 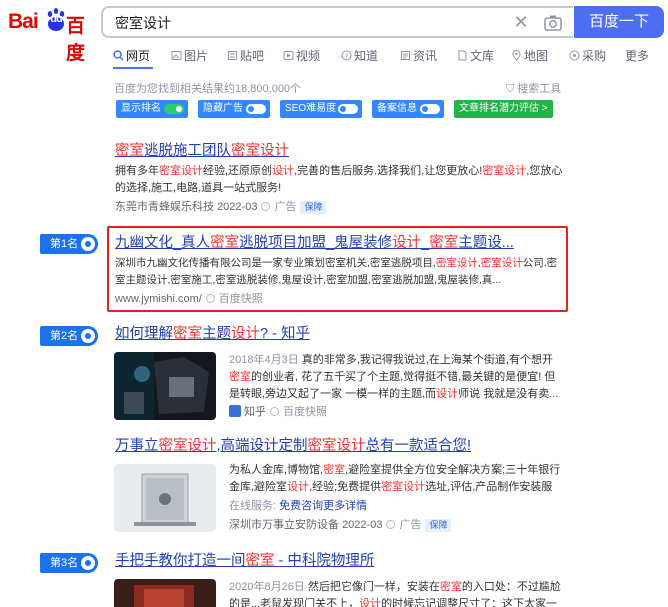 What do you see at coordinates (23, 21) in the screenshot?
I see `logo-bai: Bai` at bounding box center [23, 21].